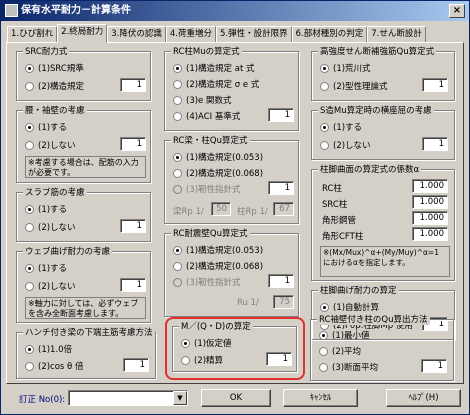 This screenshot has width=470, height=415. What do you see at coordinates (435, 144) in the screenshot?
I see `smu-value: 1` at bounding box center [435, 144].